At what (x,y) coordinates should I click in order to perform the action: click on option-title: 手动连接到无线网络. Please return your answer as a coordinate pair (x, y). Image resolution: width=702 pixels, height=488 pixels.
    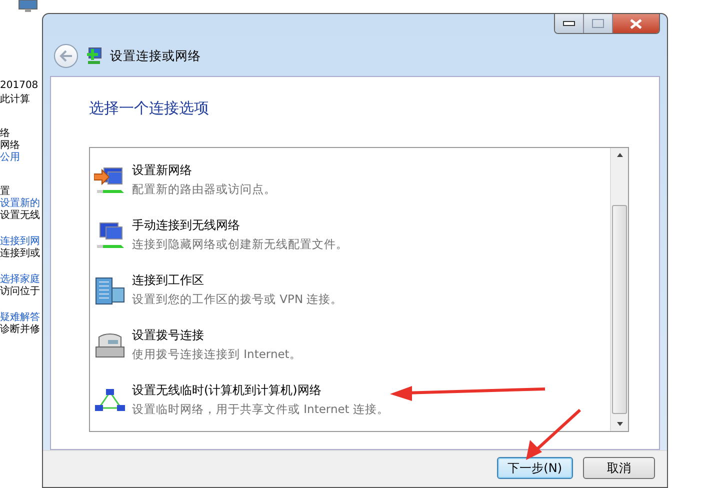
    Looking at the image, I should click on (240, 225).